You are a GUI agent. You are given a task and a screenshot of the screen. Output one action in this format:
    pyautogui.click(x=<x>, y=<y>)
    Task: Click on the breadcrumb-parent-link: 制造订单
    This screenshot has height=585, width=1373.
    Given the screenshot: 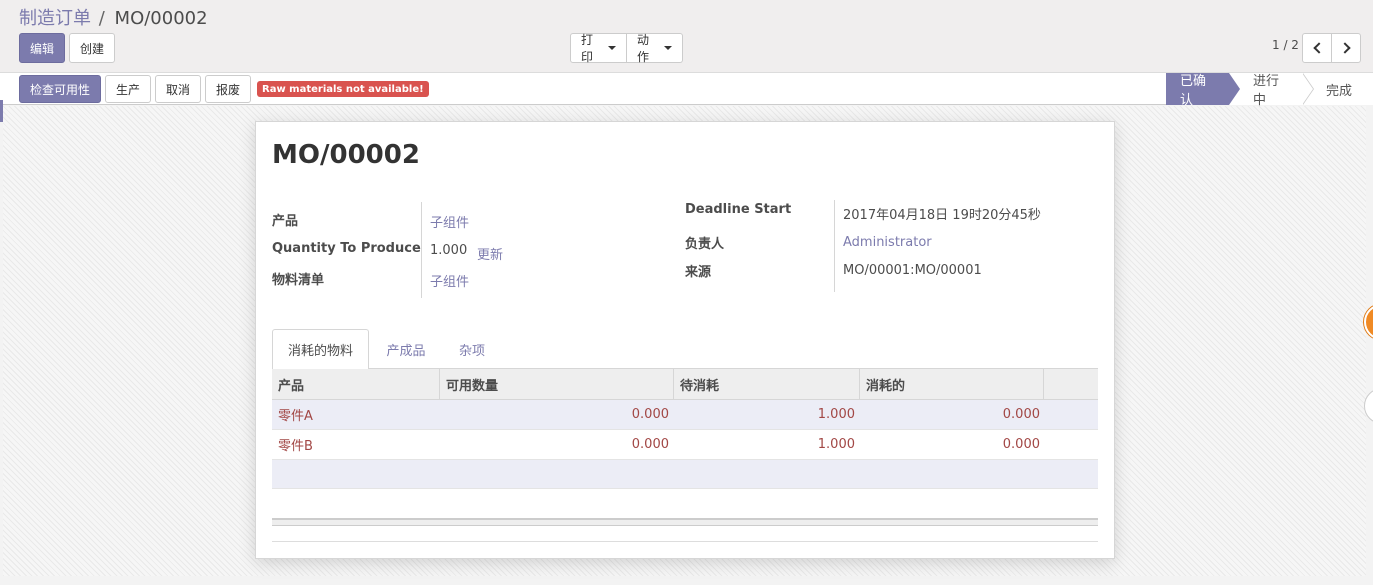 What is the action you would take?
    pyautogui.click(x=55, y=18)
    